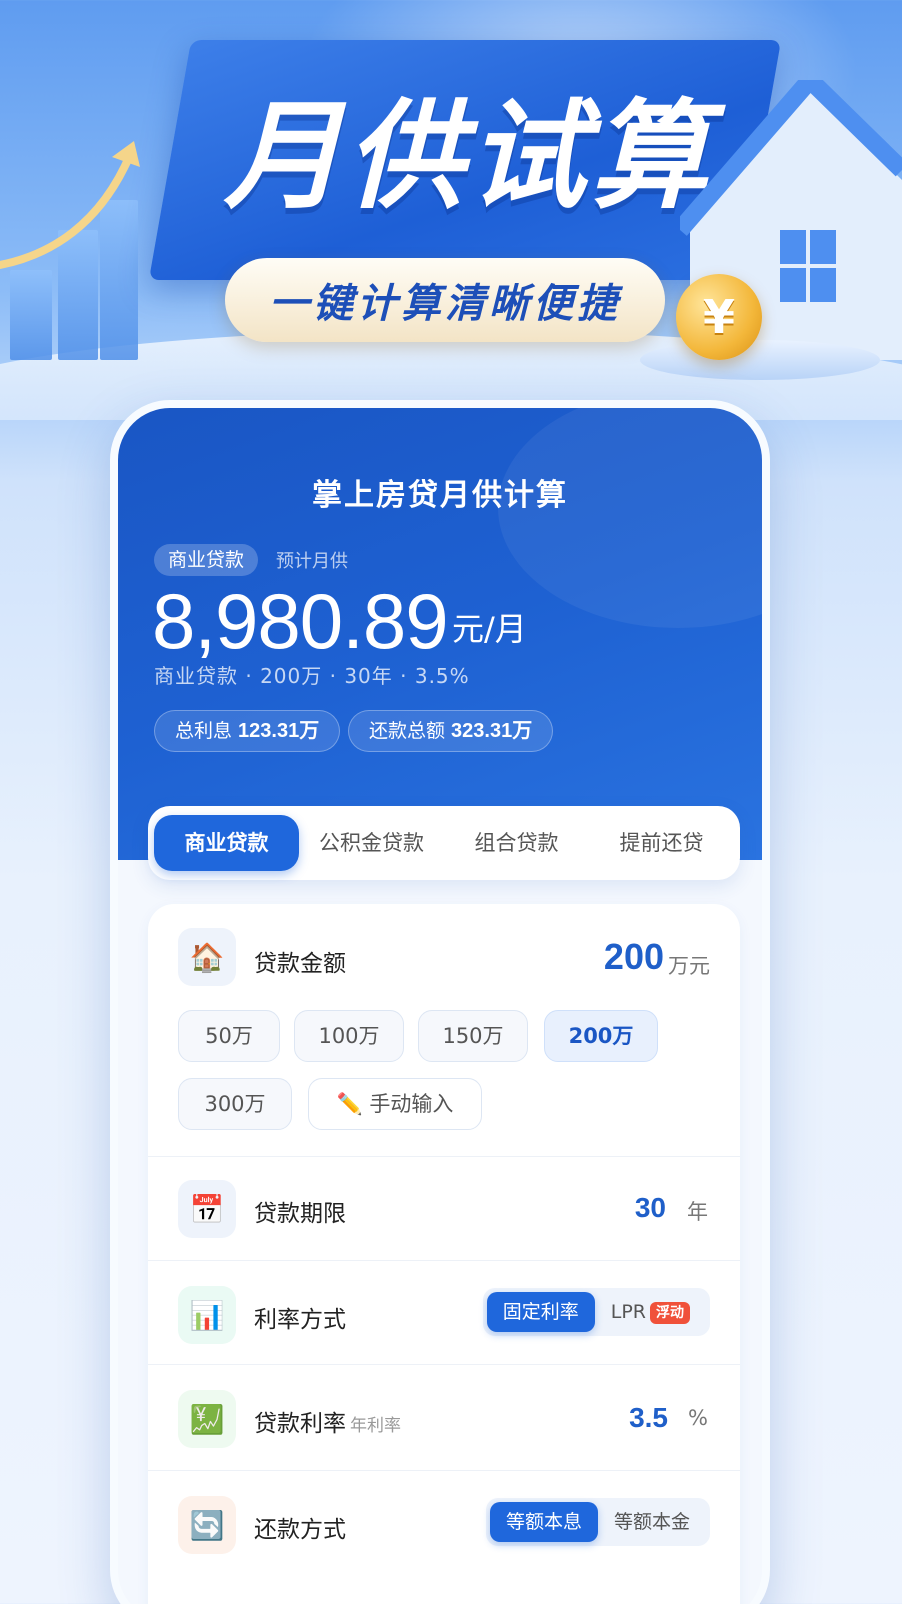 The width and height of the screenshot is (902, 1604). I want to click on loan-amount-unit: 万元, so click(689, 966).